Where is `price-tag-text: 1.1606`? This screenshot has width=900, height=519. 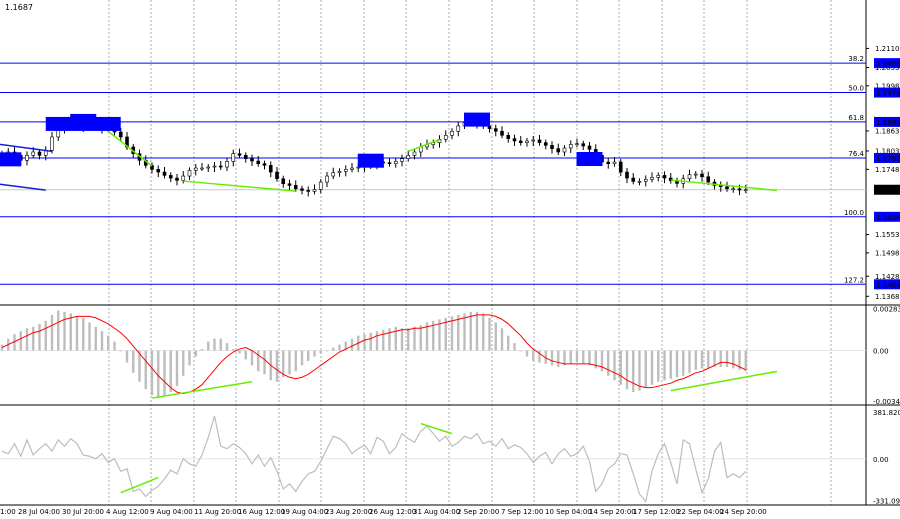
price-tag-text: 1.1606 is located at coordinates (888, 218).